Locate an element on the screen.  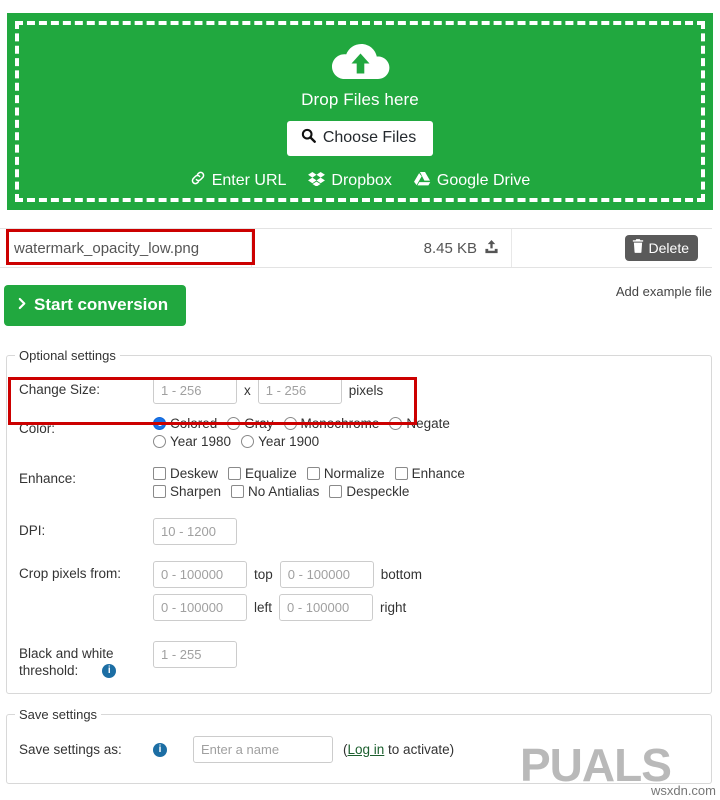
save-settings-hint: (Log in to activate) is located at coordinates (398, 749).